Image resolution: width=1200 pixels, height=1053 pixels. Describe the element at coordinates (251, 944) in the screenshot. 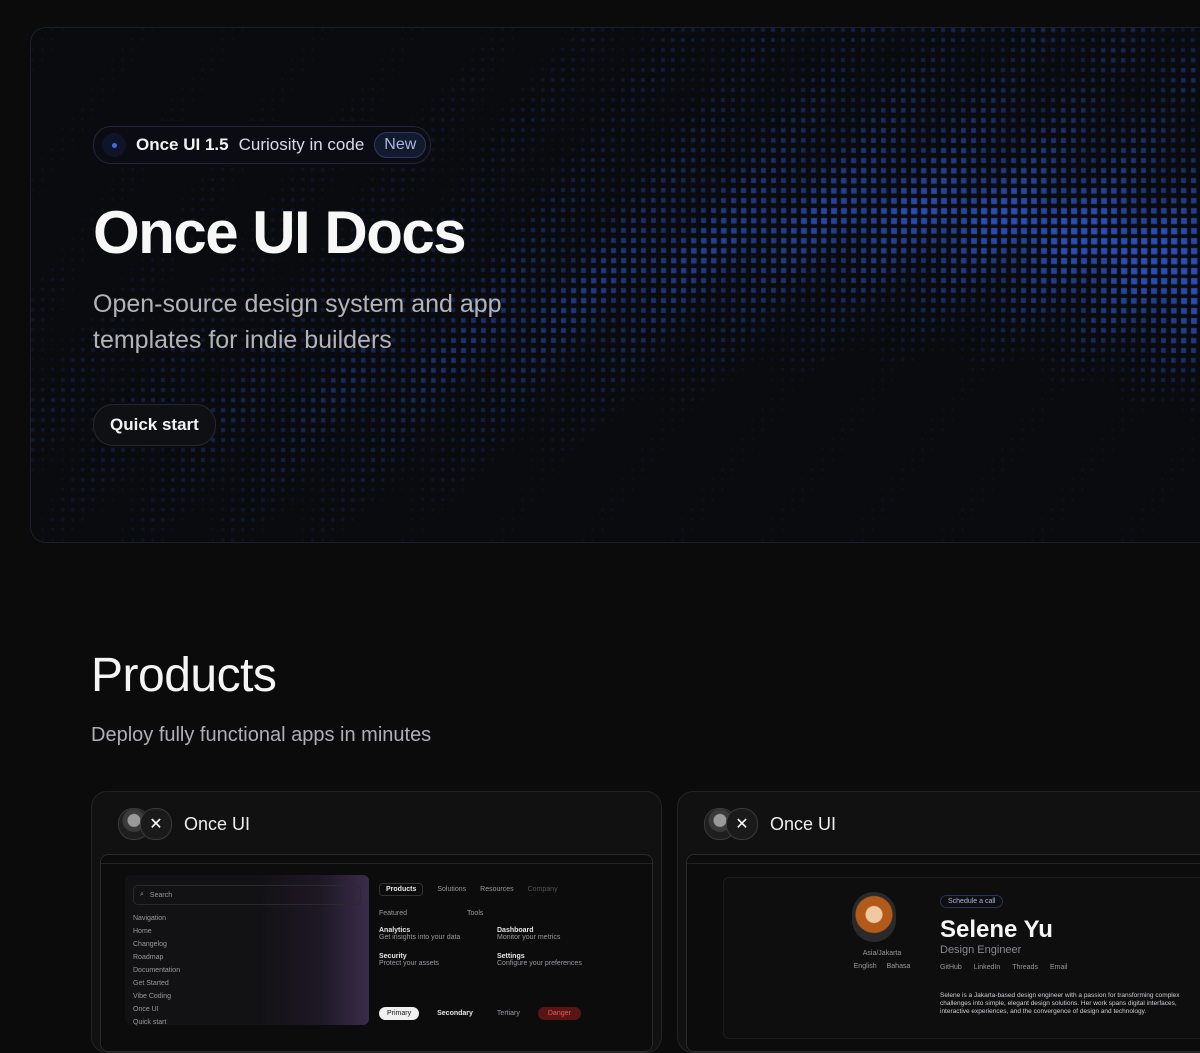

I see `sidebar-item-changelog: Changelog` at that location.